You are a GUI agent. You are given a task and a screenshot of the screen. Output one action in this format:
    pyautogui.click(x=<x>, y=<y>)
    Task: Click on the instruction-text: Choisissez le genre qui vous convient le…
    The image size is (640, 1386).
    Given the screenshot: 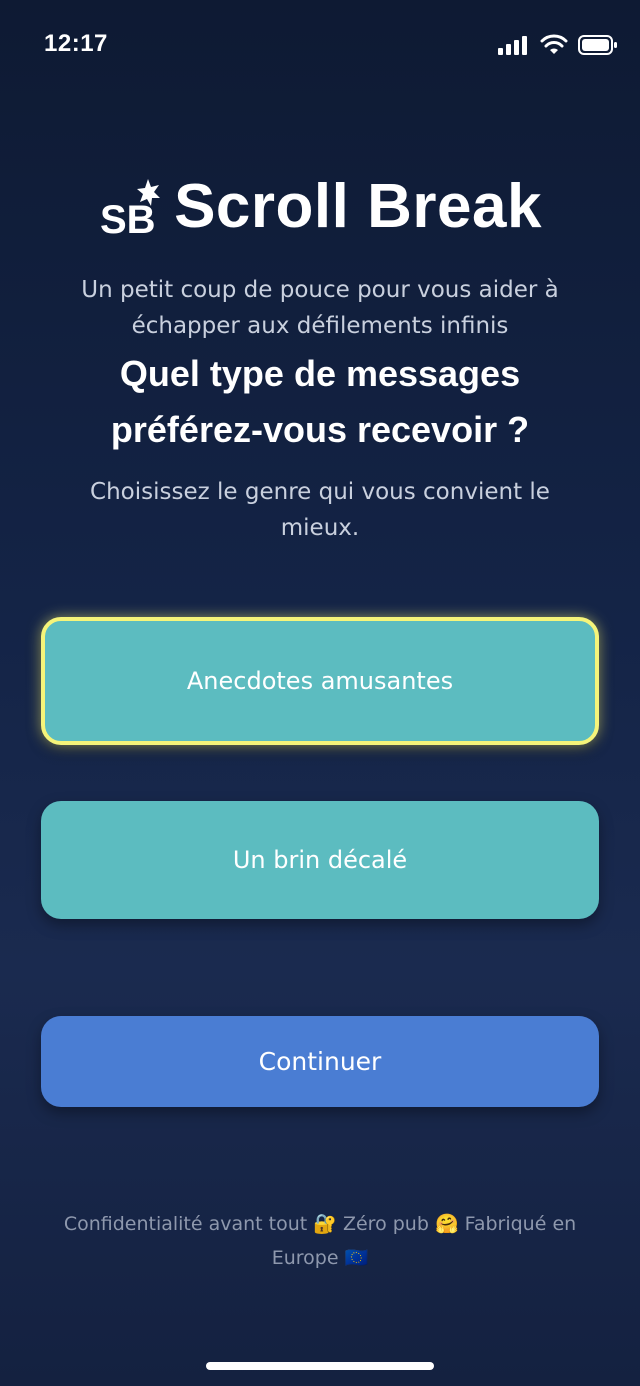 What is the action you would take?
    pyautogui.click(x=320, y=510)
    